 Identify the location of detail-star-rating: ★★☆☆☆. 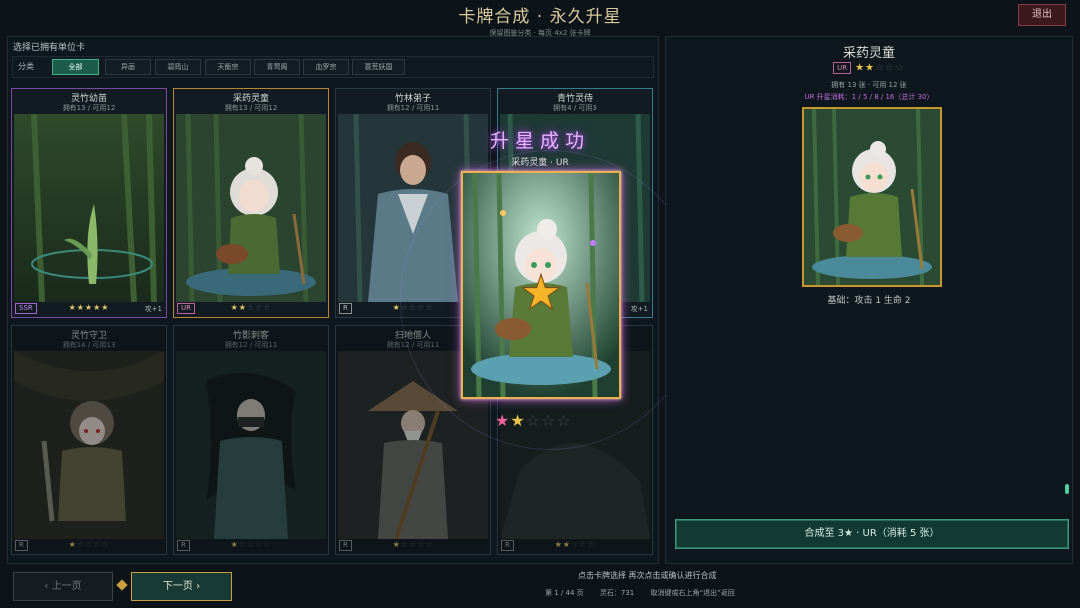
(880, 68).